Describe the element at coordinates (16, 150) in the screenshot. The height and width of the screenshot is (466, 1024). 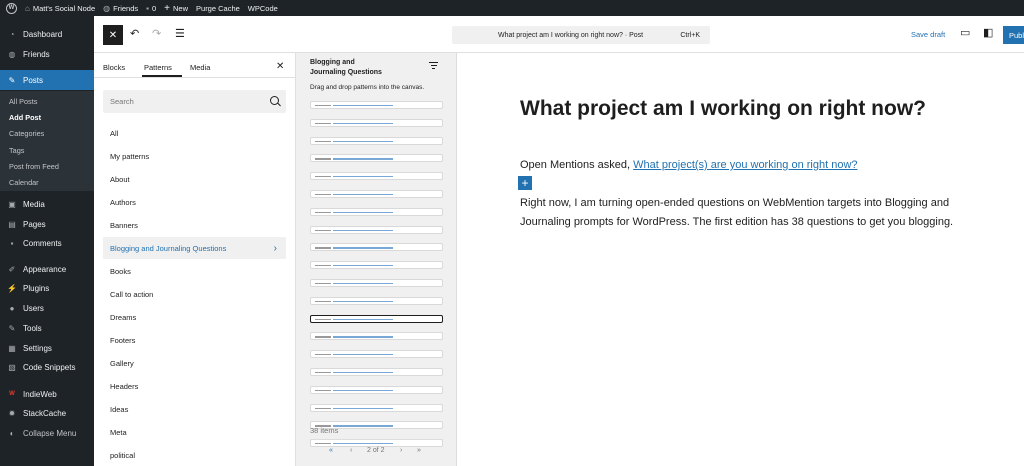
I see `submenu-tags: Tags` at that location.